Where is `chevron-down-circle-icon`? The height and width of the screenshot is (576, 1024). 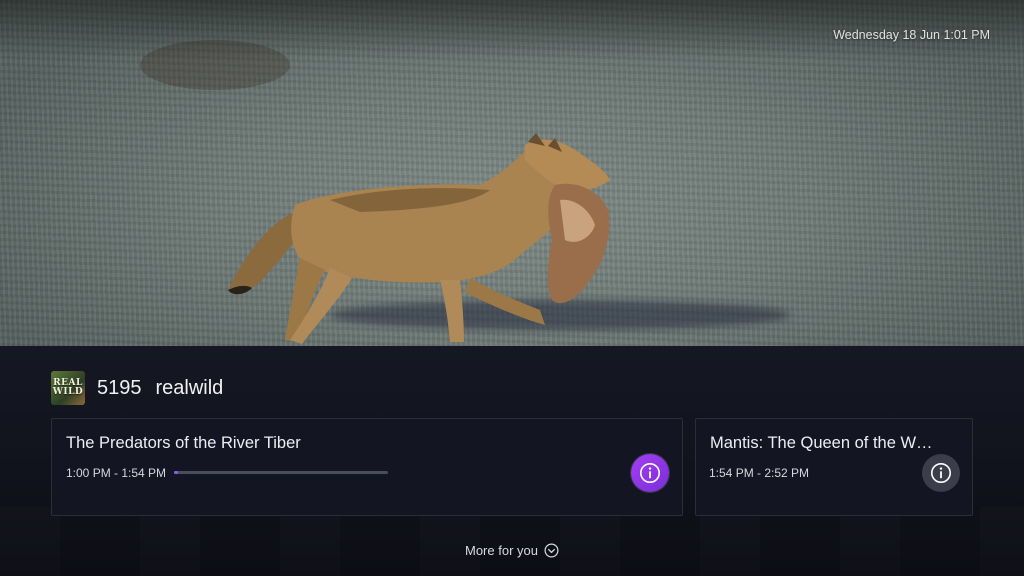
chevron-down-circle-icon is located at coordinates (551, 550).